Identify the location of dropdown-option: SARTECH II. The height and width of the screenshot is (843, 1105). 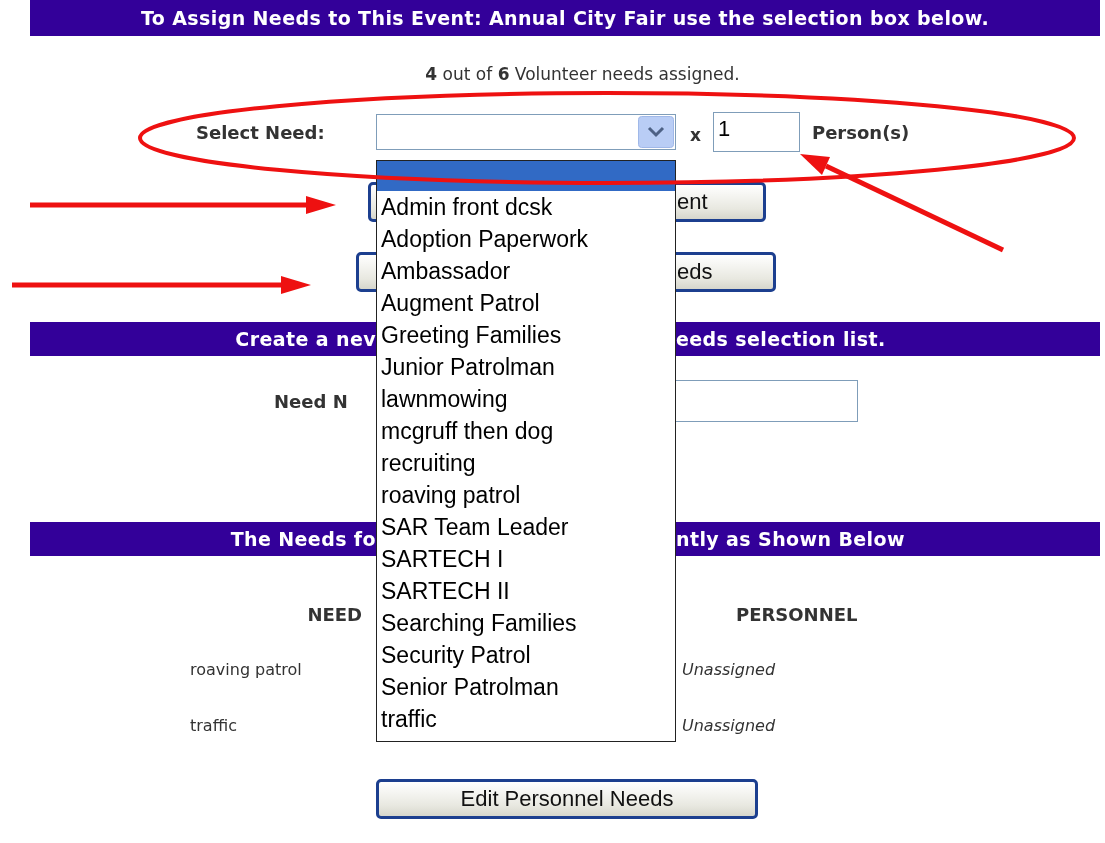
(526, 591).